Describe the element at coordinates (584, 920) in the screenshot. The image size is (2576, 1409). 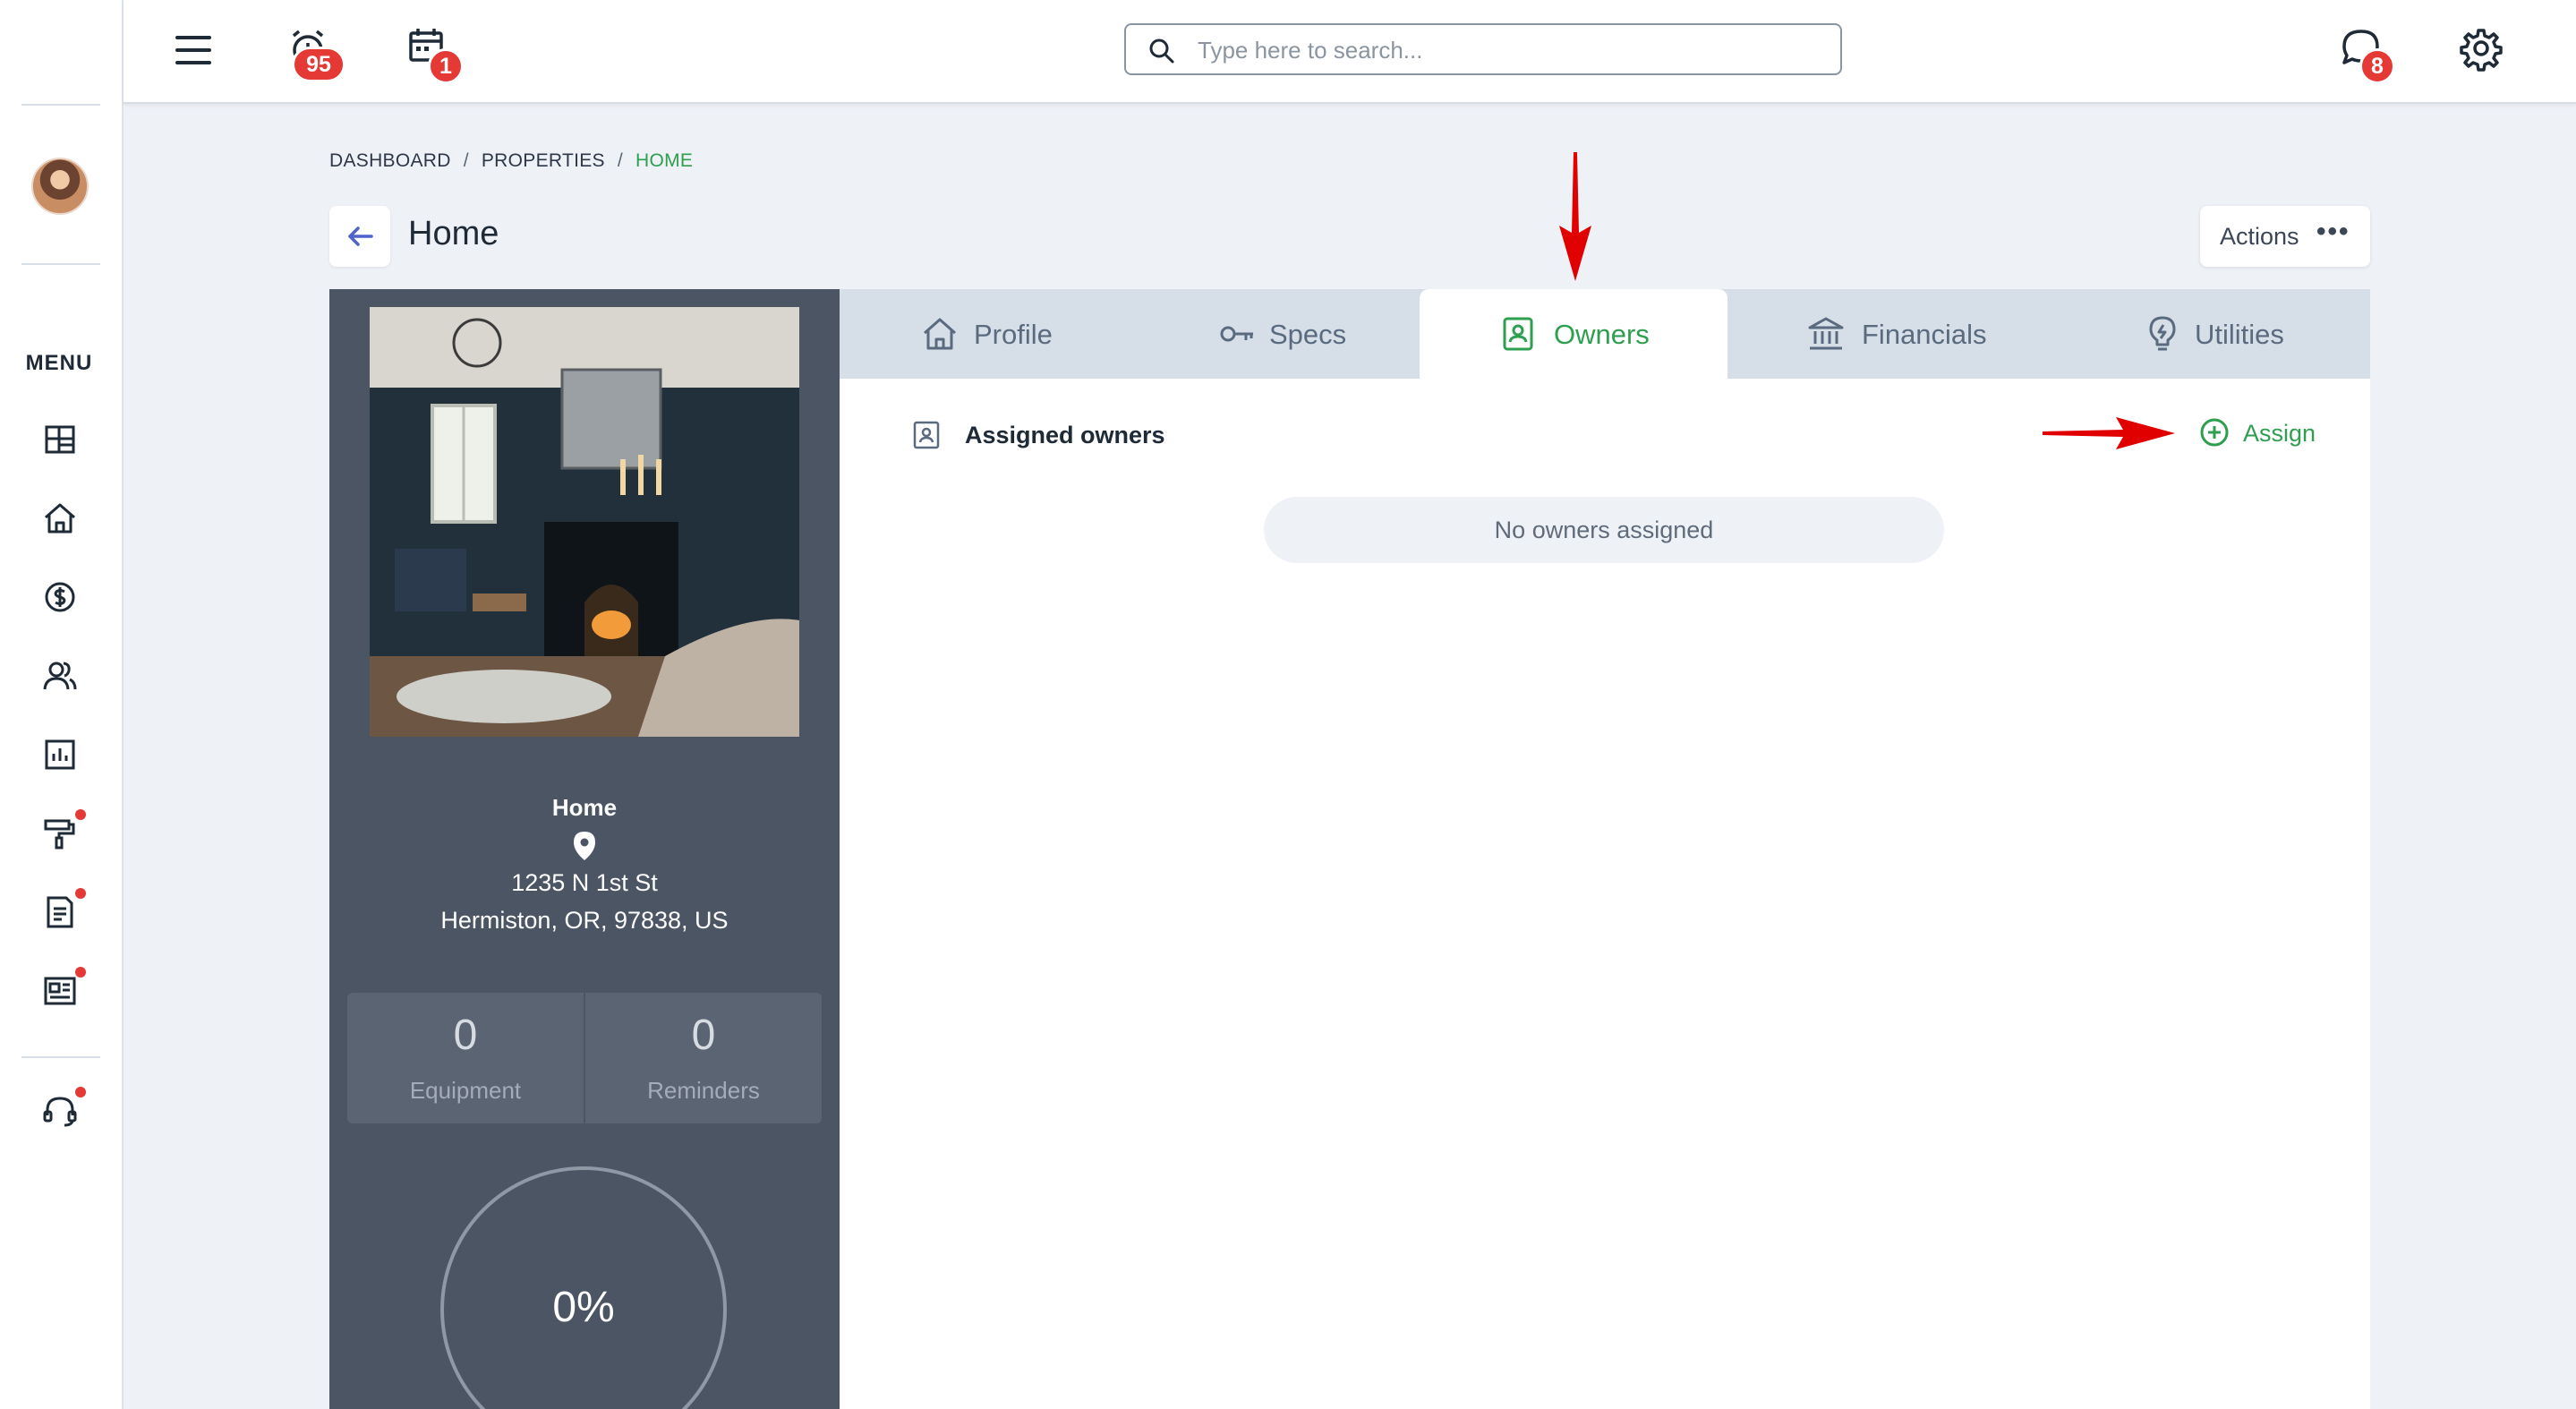
I see `property-address-line2: Hermiston, OR, 97838, US` at that location.